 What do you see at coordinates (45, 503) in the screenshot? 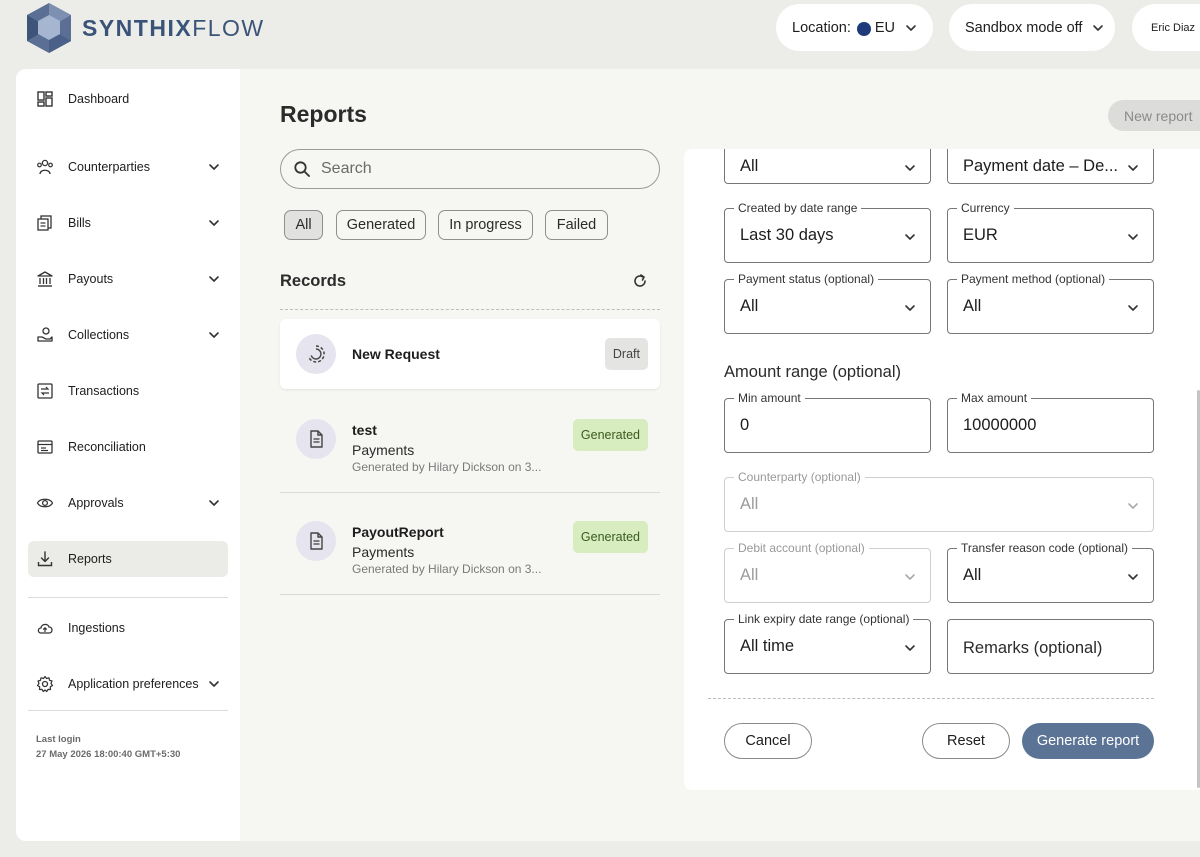
I see `eye-icon` at bounding box center [45, 503].